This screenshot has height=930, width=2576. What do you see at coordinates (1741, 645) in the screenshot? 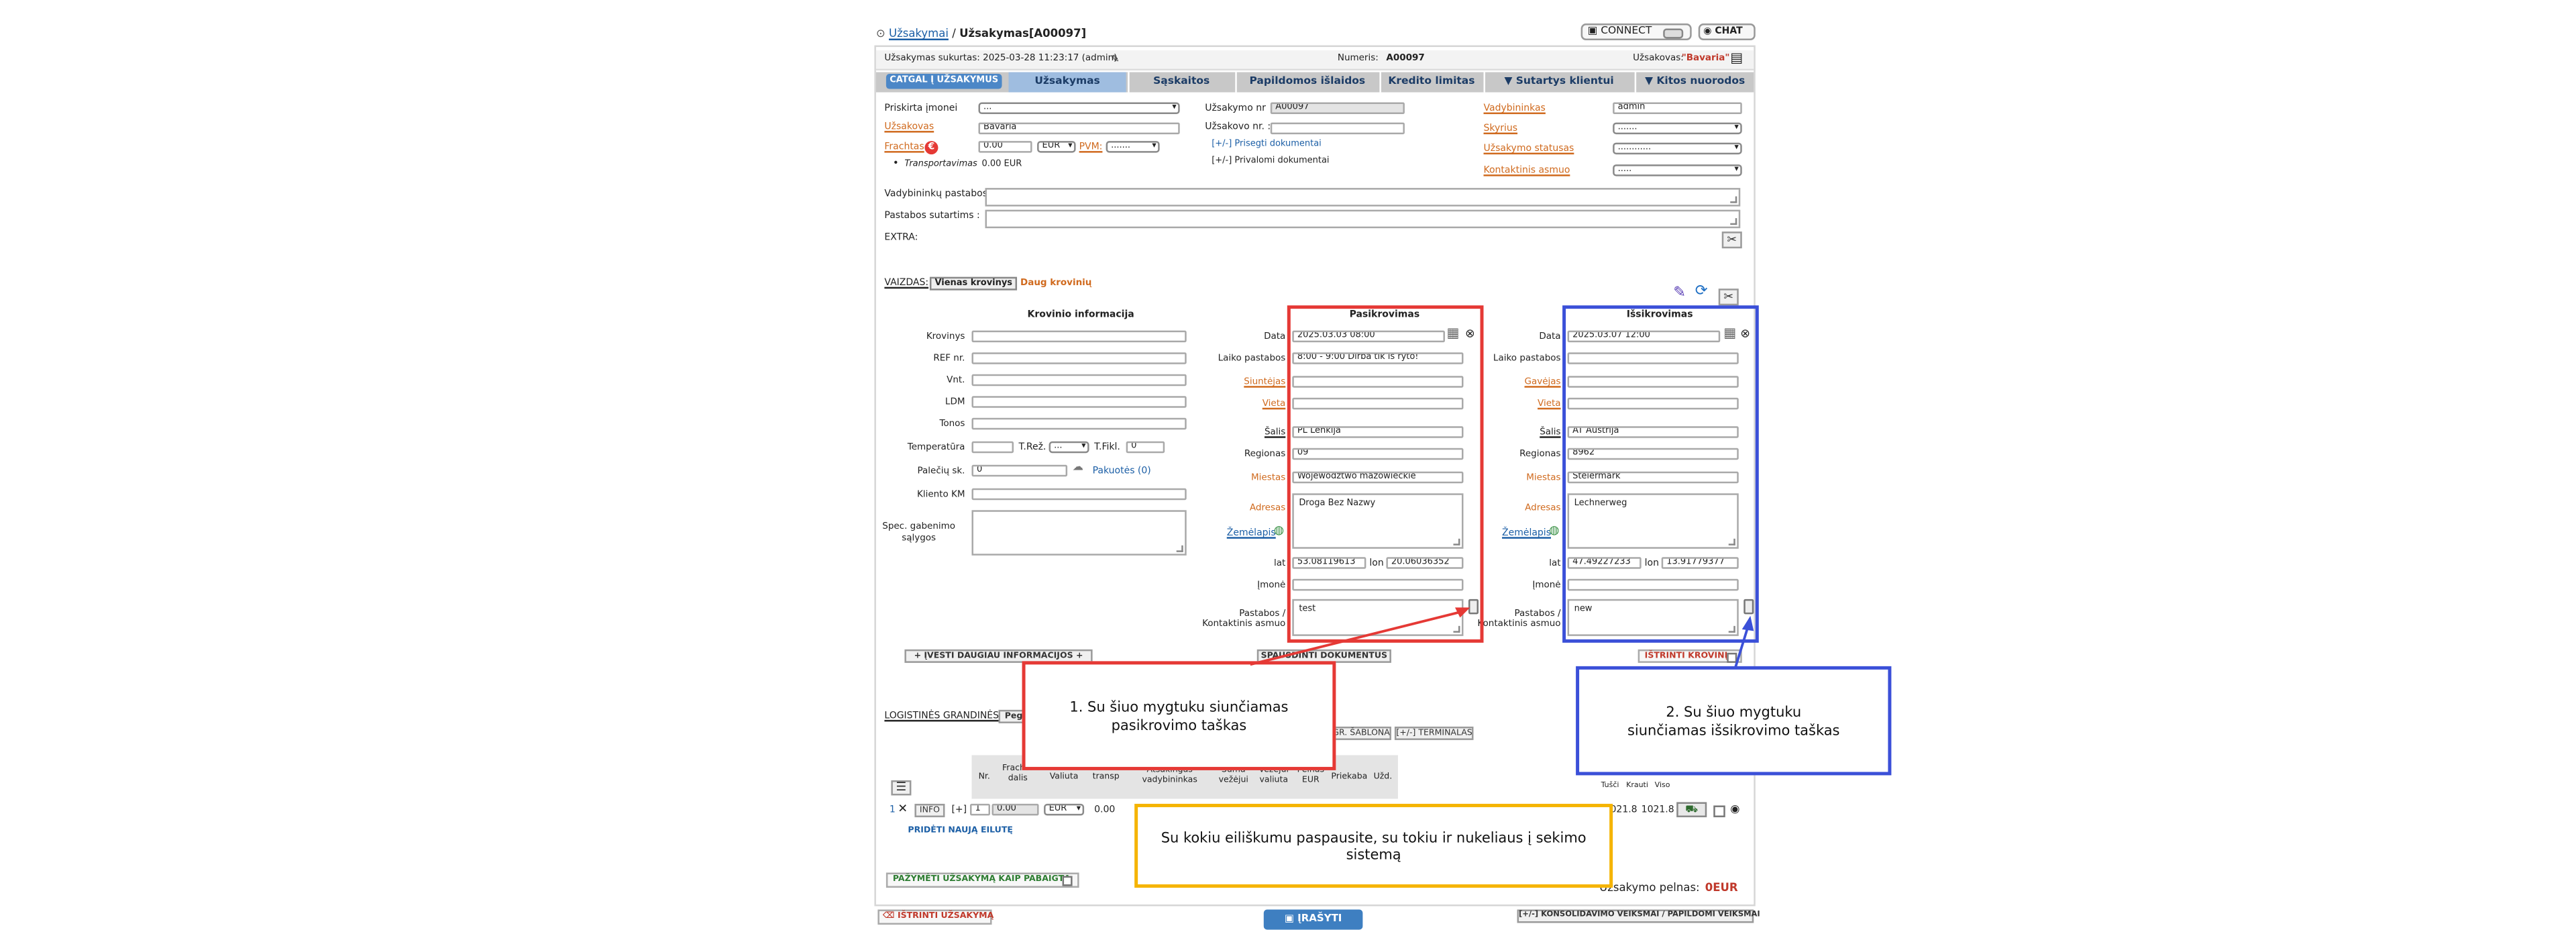
I see `arrow-to-unloading-button` at bounding box center [1741, 645].